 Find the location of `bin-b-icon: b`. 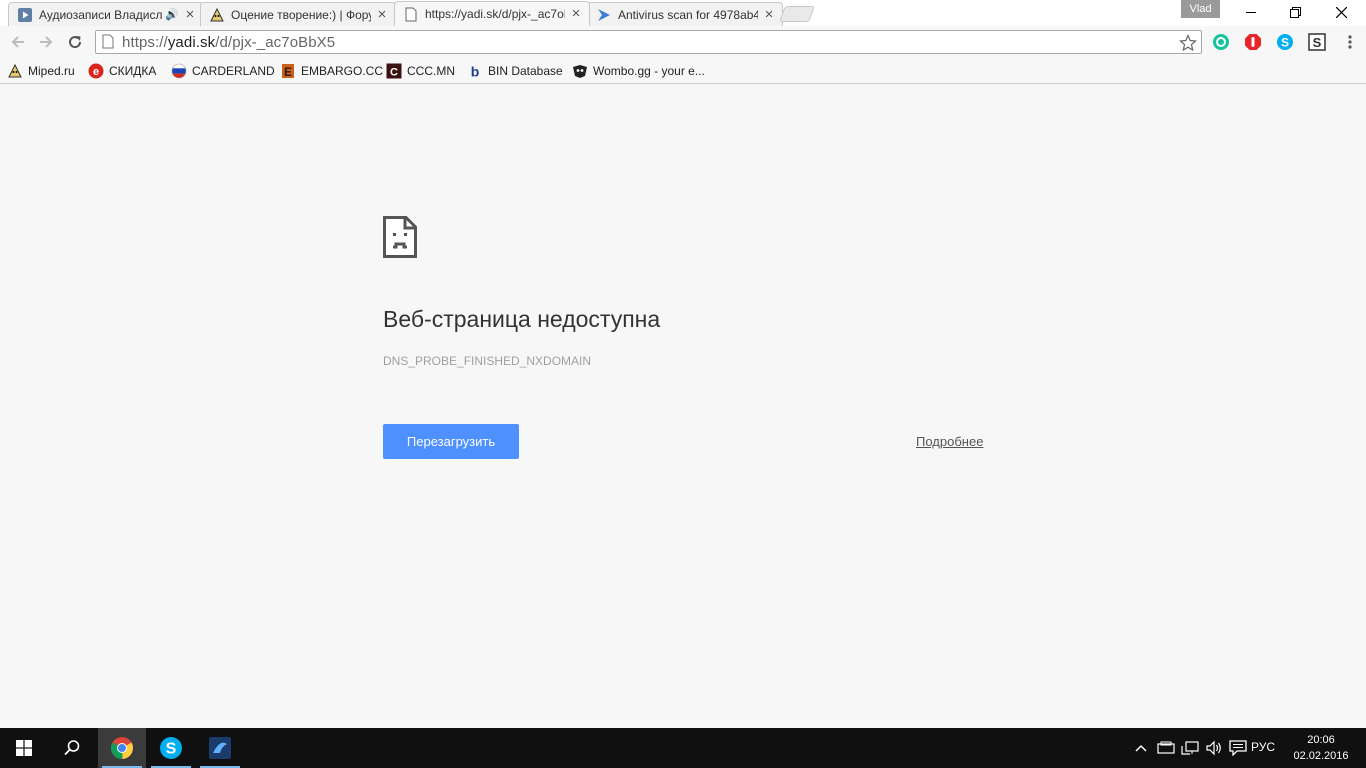

bin-b-icon: b is located at coordinates (475, 71).